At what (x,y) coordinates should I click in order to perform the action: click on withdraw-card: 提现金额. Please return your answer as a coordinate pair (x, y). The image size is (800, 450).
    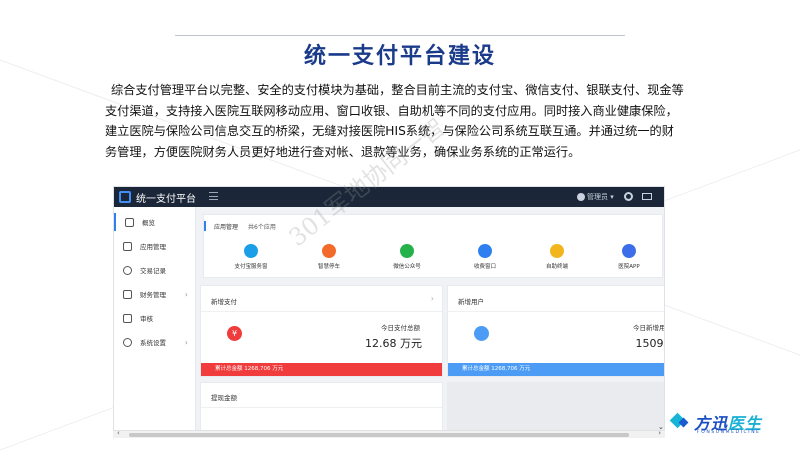
    Looking at the image, I should click on (321, 408).